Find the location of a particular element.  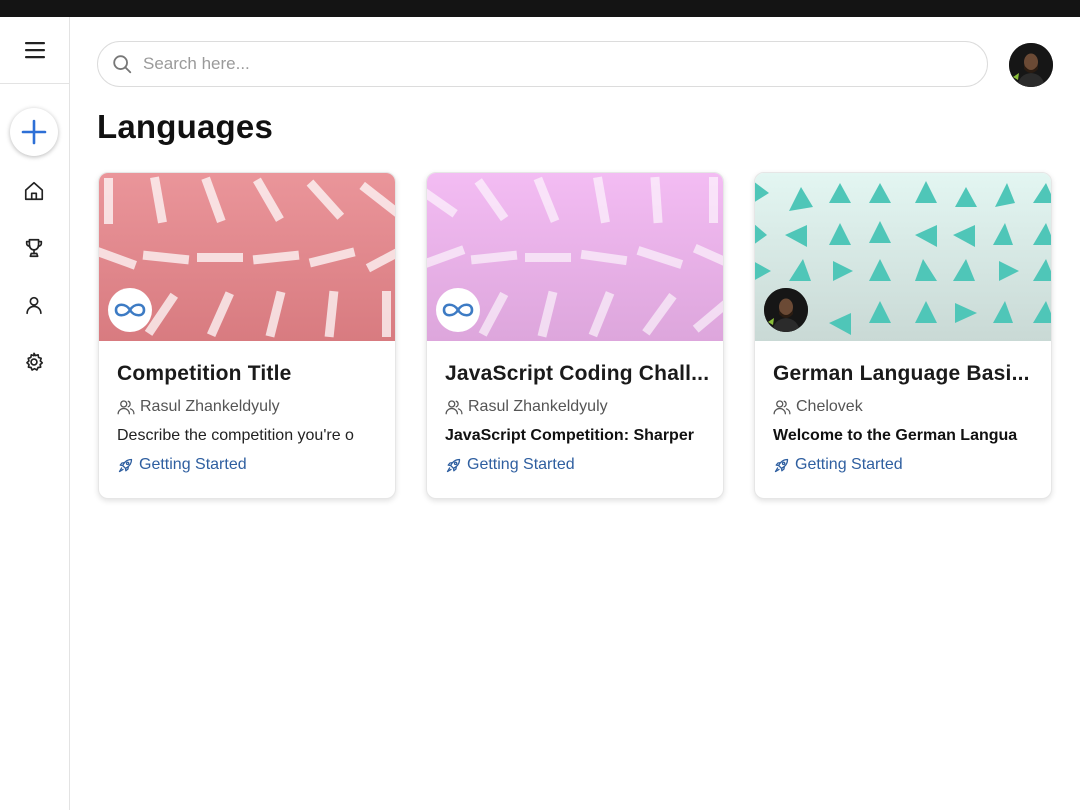

search-input is located at coordinates (543, 64).